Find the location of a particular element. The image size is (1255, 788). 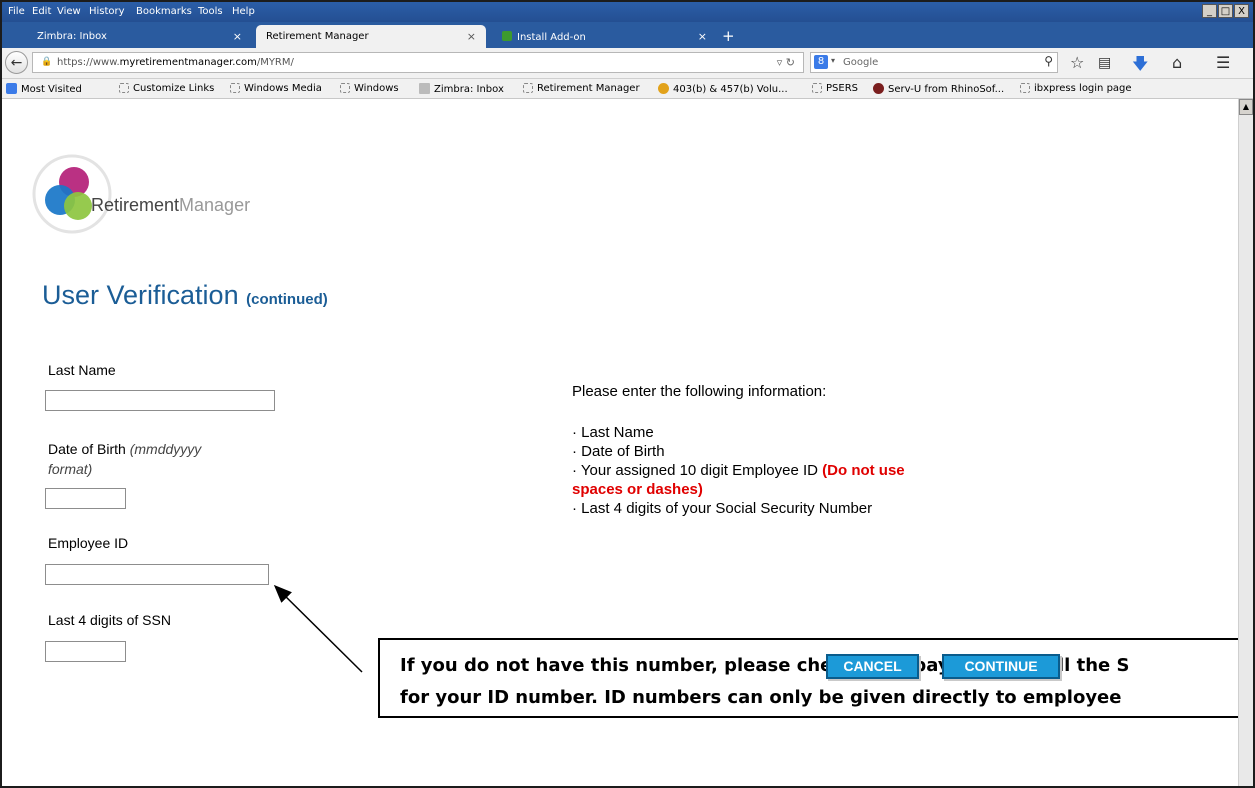

bookmark-psers: PSERS is located at coordinates (835, 88).